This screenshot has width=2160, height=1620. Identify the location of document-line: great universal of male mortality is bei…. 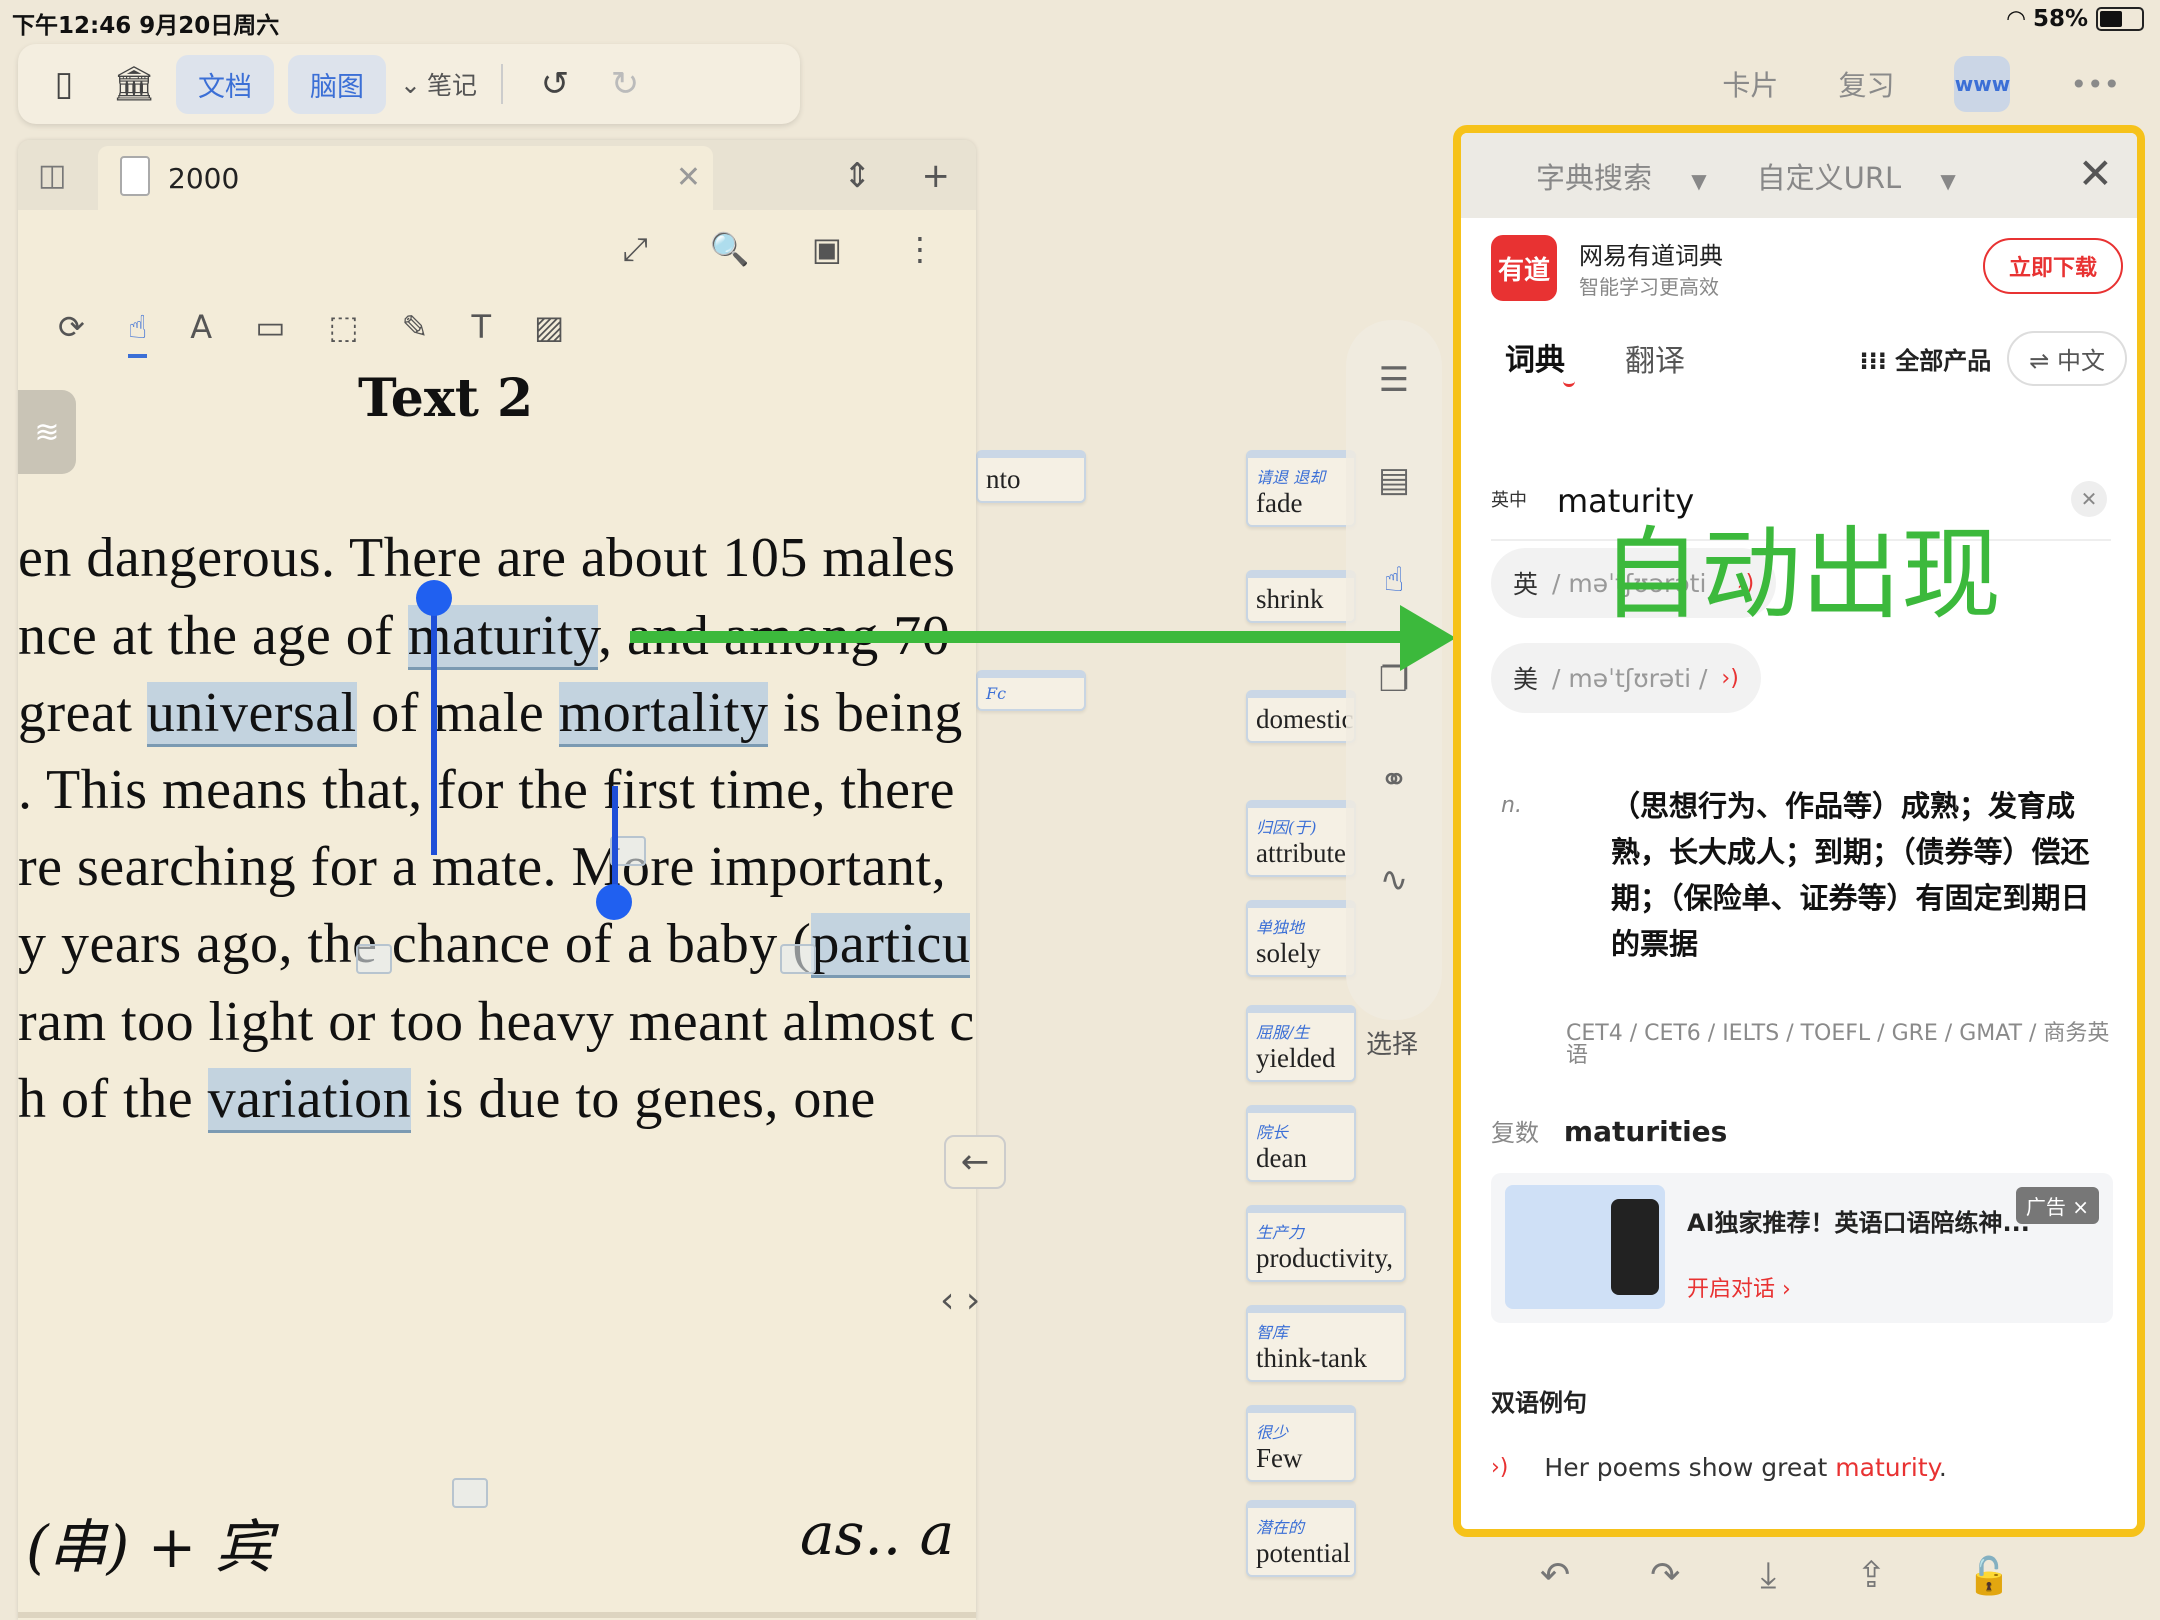
(497, 714).